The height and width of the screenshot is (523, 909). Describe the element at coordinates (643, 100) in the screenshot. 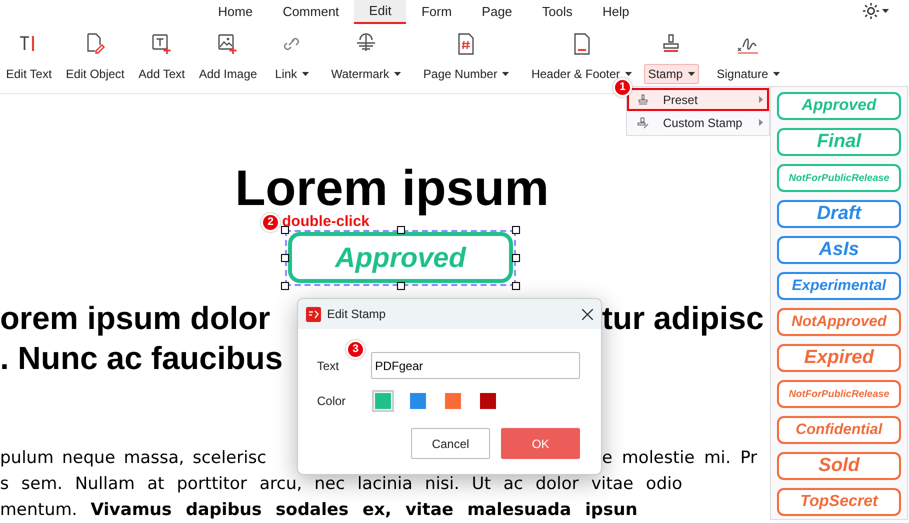

I see `stamp-icon` at that location.